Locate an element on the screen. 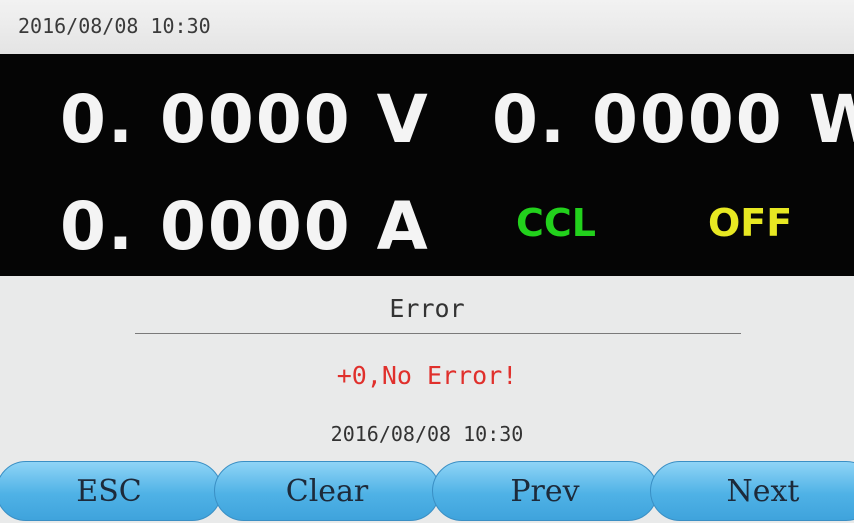  status-datetime: 2016/08/08 10:30 is located at coordinates (114, 26).